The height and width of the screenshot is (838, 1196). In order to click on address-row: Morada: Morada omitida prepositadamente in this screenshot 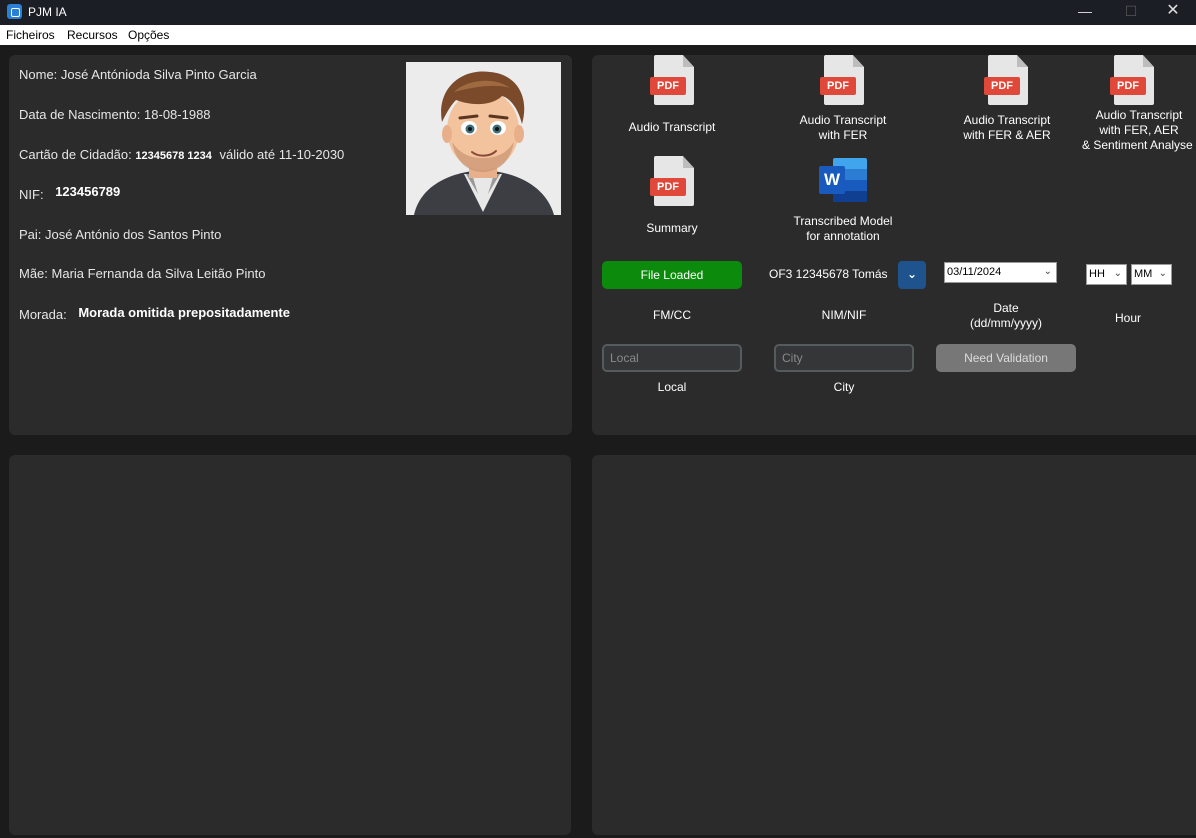, I will do `click(154, 313)`.